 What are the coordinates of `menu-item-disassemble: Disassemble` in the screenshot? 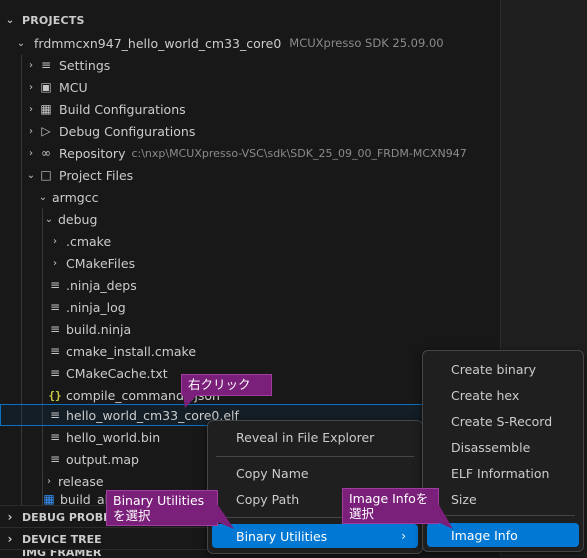 It's located at (503, 447).